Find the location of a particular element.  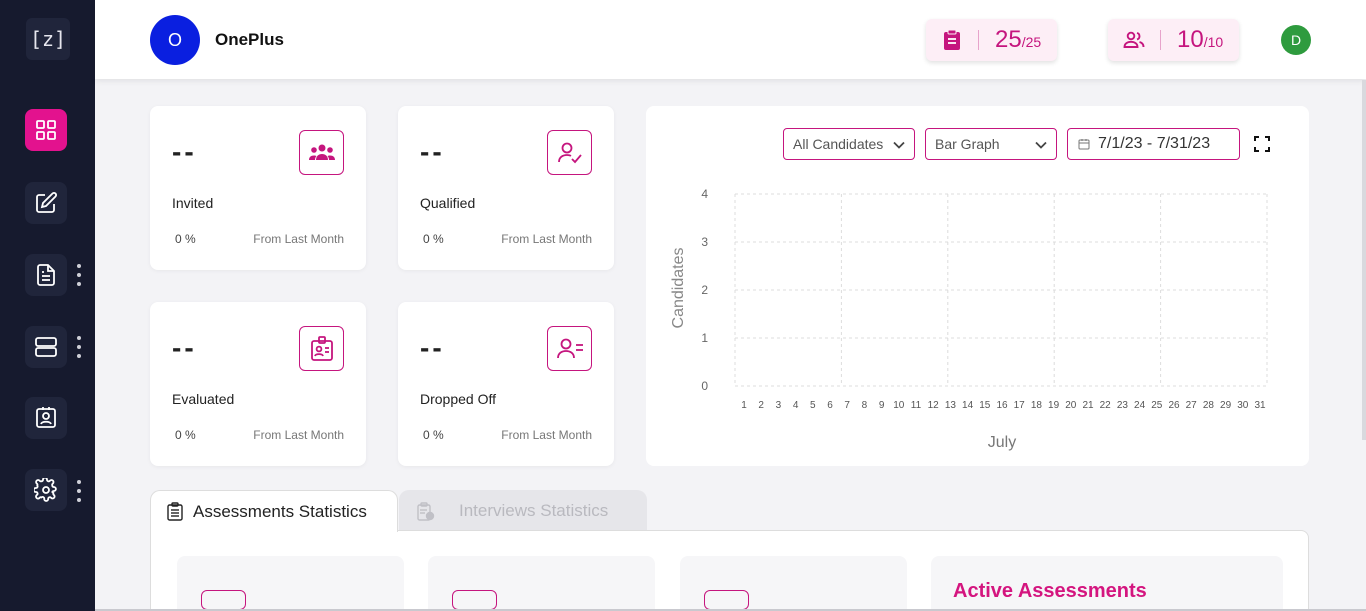

candidate-filter-select: All Candidates is located at coordinates (849, 144).